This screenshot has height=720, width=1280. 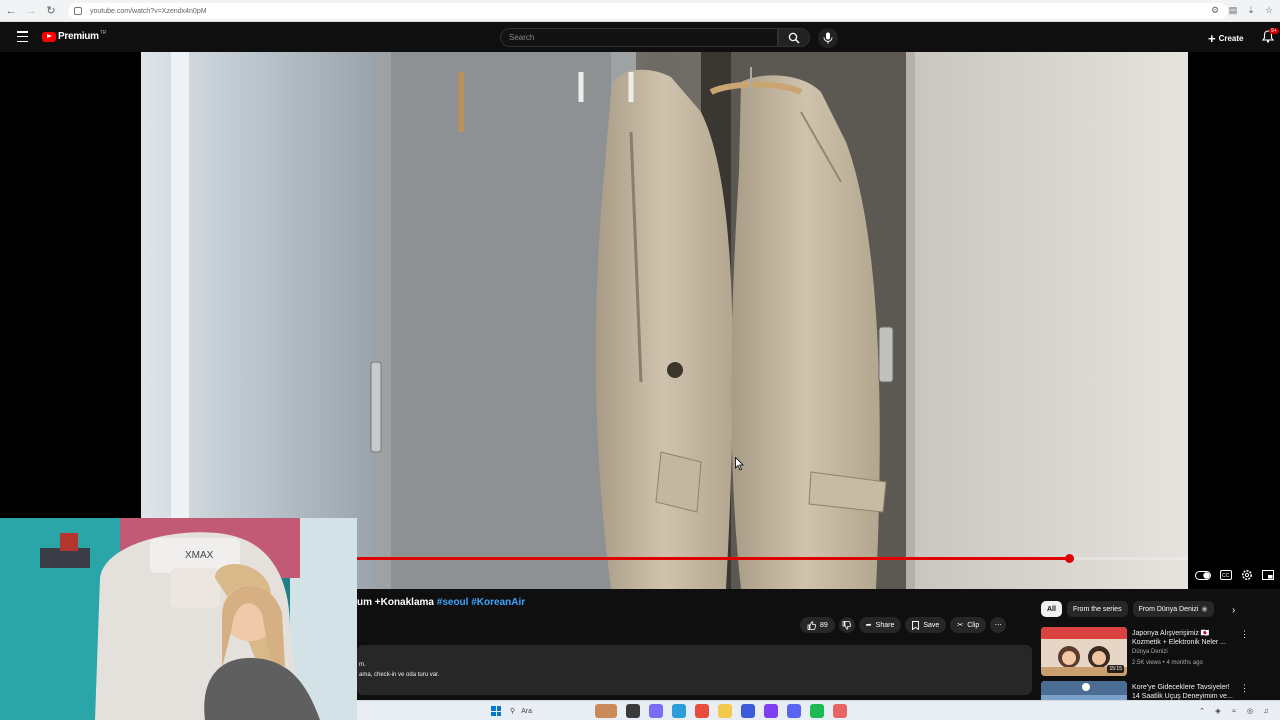 What do you see at coordinates (496, 711) in the screenshot?
I see `windows-start-icon` at bounding box center [496, 711].